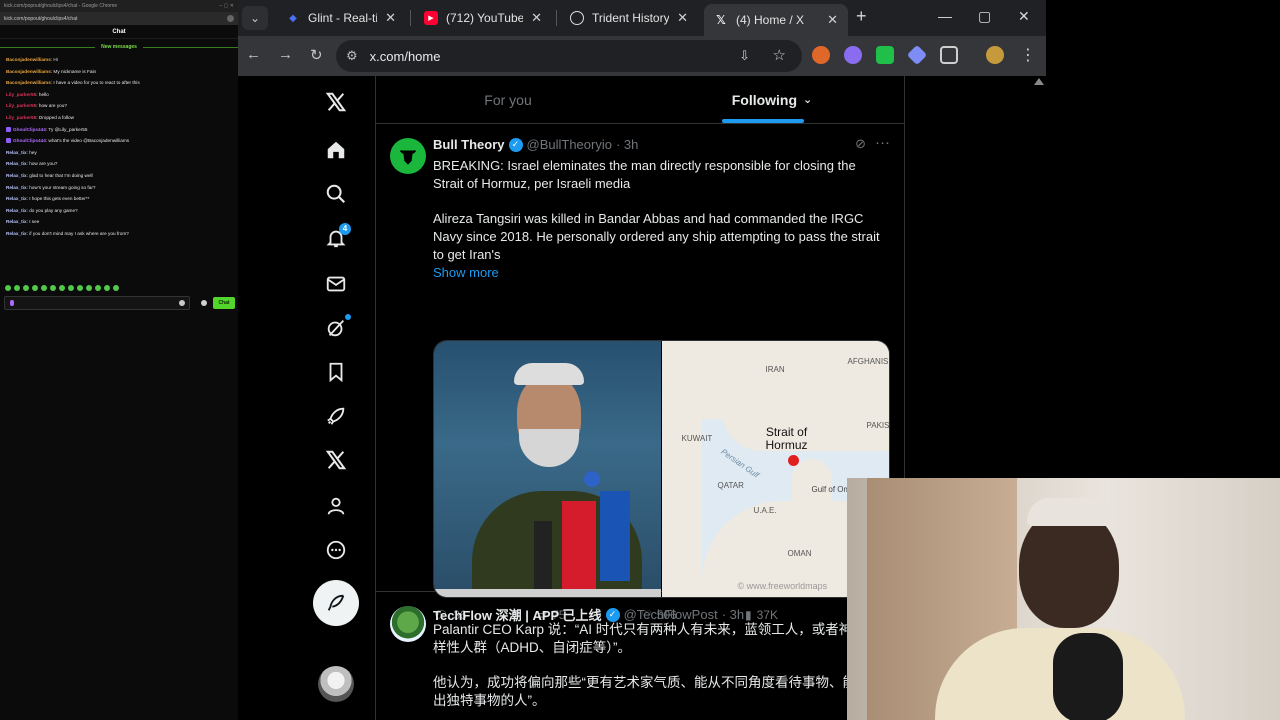 The image size is (1280, 720). Describe the element at coordinates (253, 54) in the screenshot. I see `back-icon: ←` at that location.